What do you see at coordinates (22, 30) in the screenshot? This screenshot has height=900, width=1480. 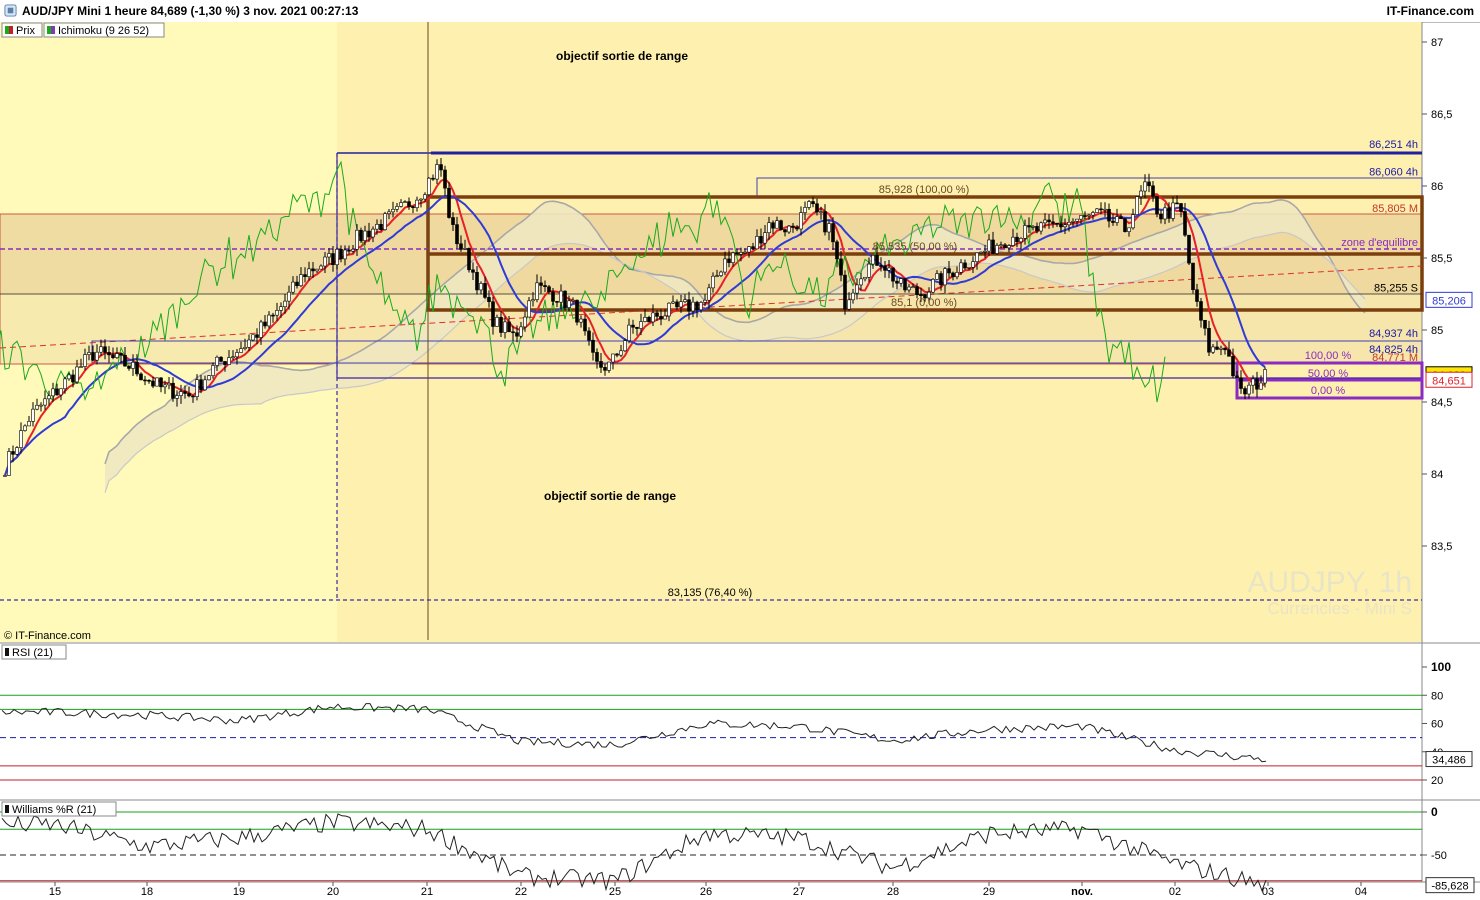 I see `legend-prix: Prix` at bounding box center [22, 30].